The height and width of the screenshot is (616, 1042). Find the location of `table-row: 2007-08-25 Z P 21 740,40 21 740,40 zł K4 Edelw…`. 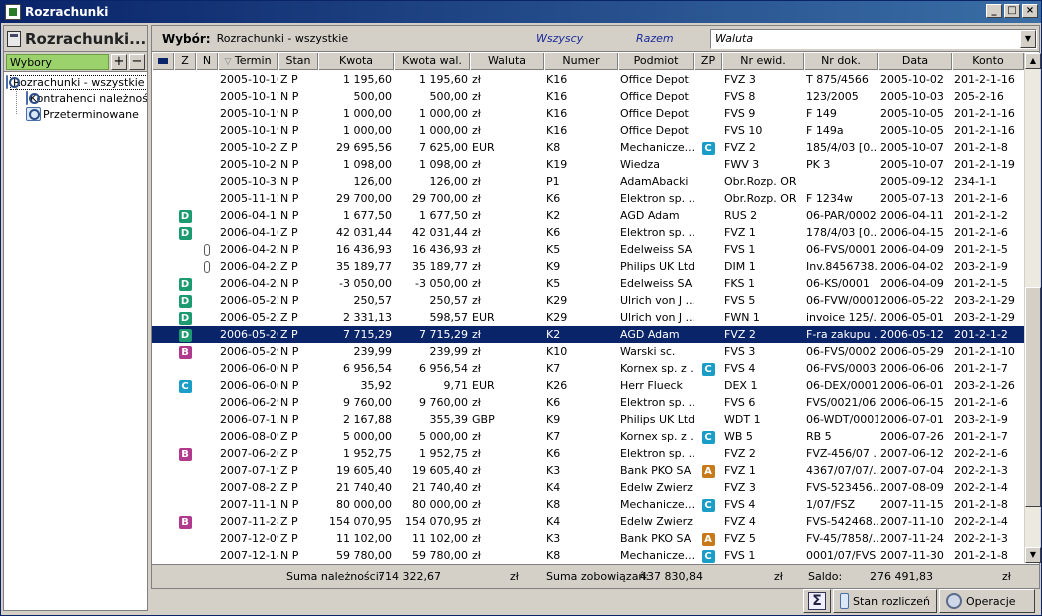

table-row: 2007-08-25 Z P 21 740,40 21 740,40 zł K4 Edelw… is located at coordinates (588, 487).